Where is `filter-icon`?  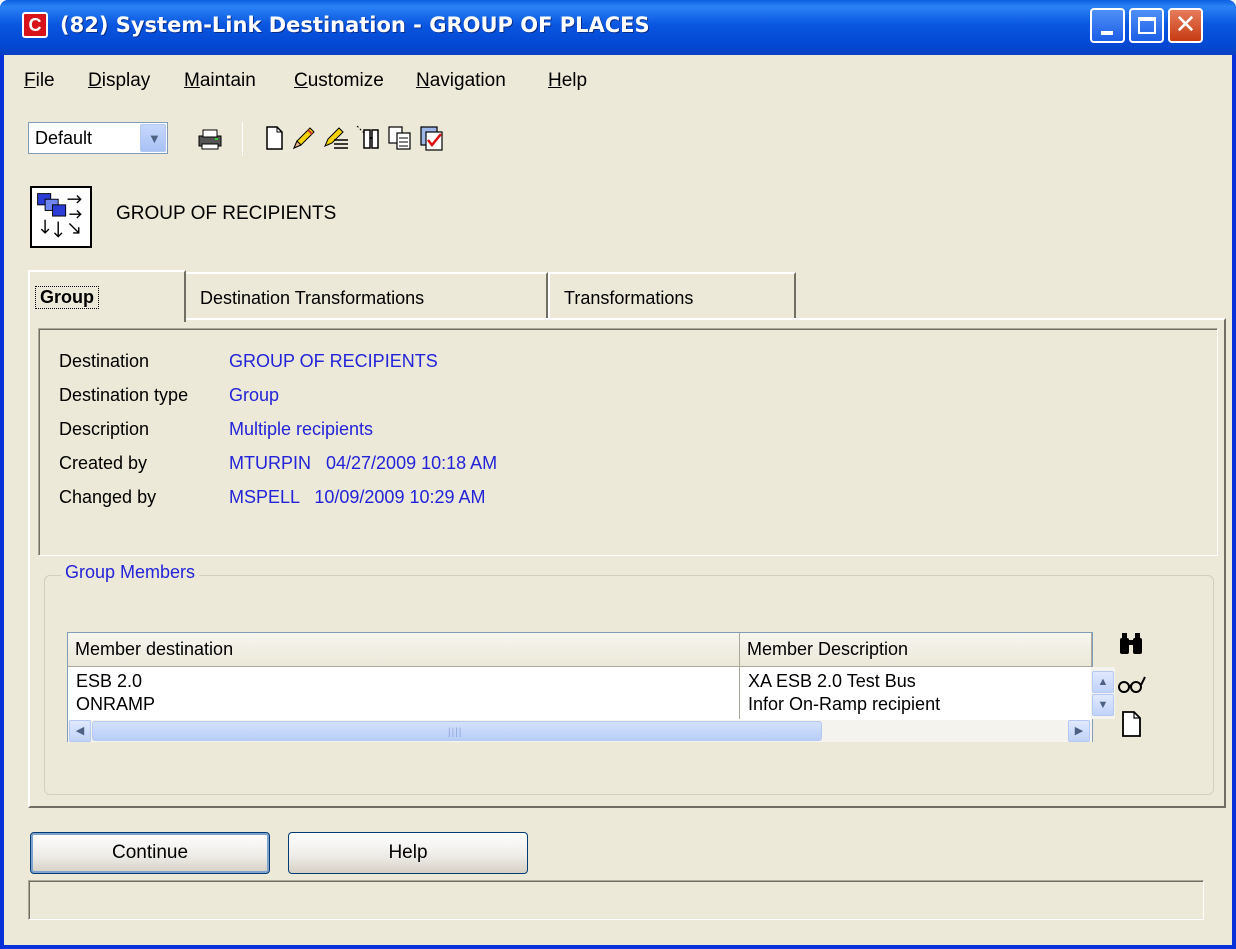
filter-icon is located at coordinates (368, 138).